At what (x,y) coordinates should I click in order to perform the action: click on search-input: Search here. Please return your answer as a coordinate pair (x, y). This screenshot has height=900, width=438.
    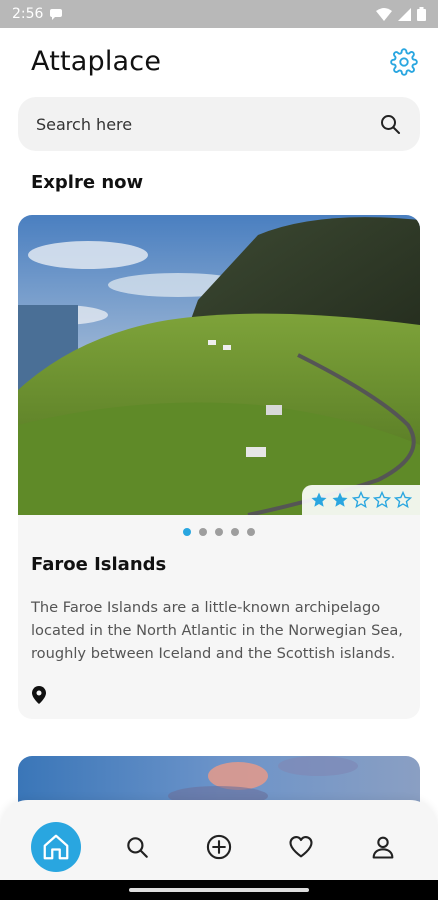
    Looking at the image, I should click on (219, 124).